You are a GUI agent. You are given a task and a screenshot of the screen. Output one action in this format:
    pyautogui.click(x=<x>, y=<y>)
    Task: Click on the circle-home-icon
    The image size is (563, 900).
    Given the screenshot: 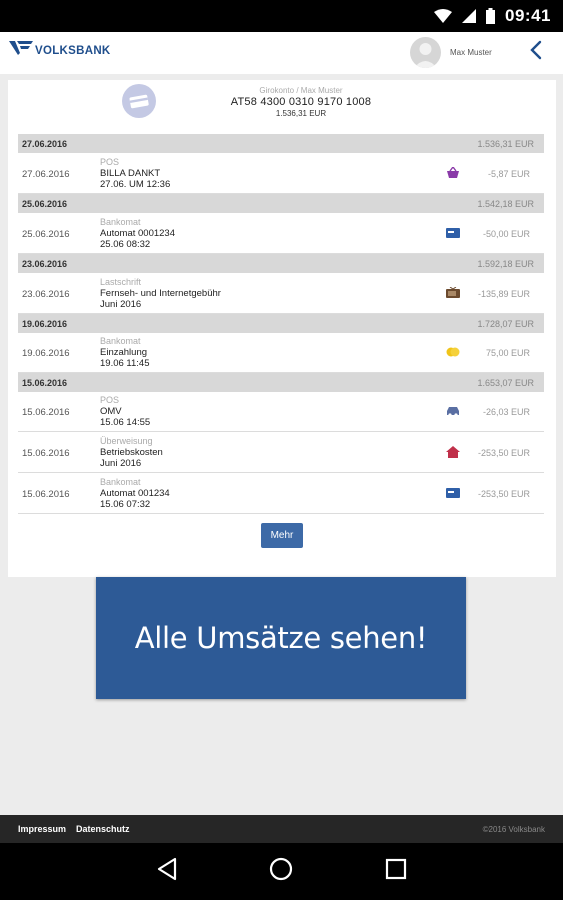 What is the action you would take?
    pyautogui.click(x=281, y=871)
    